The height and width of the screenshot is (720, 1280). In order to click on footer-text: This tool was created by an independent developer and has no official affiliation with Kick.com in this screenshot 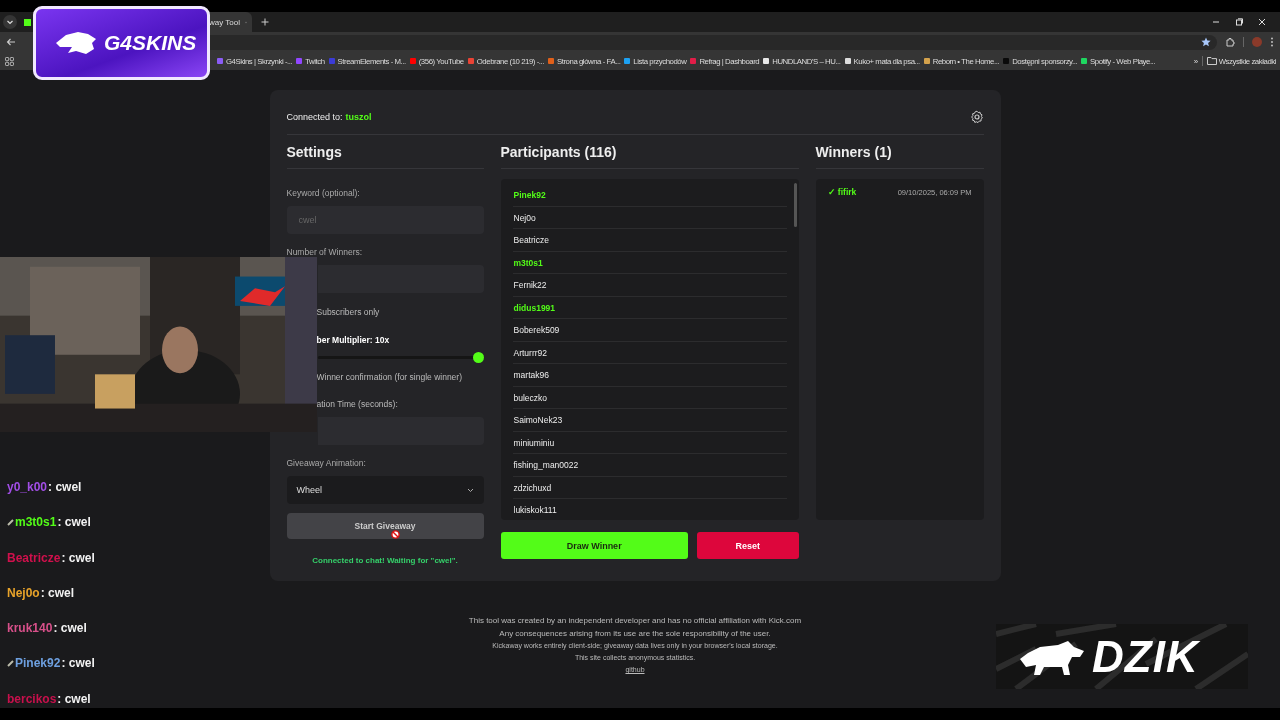, I will do `click(635, 621)`.